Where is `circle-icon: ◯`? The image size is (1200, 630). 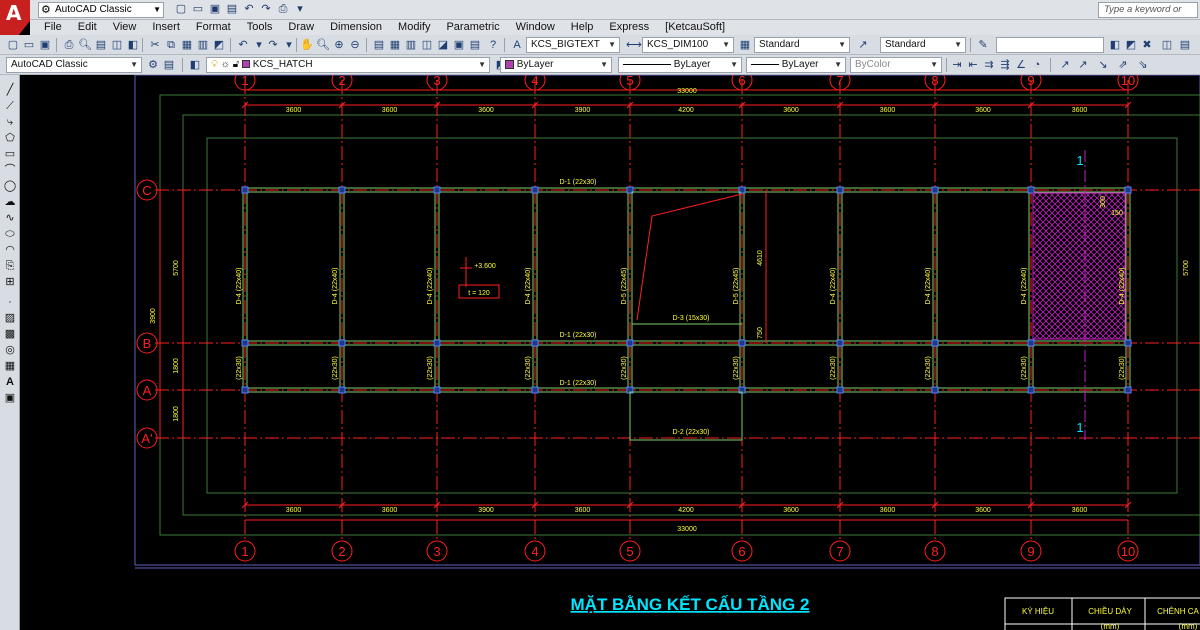
circle-icon: ◯ is located at coordinates (10, 186).